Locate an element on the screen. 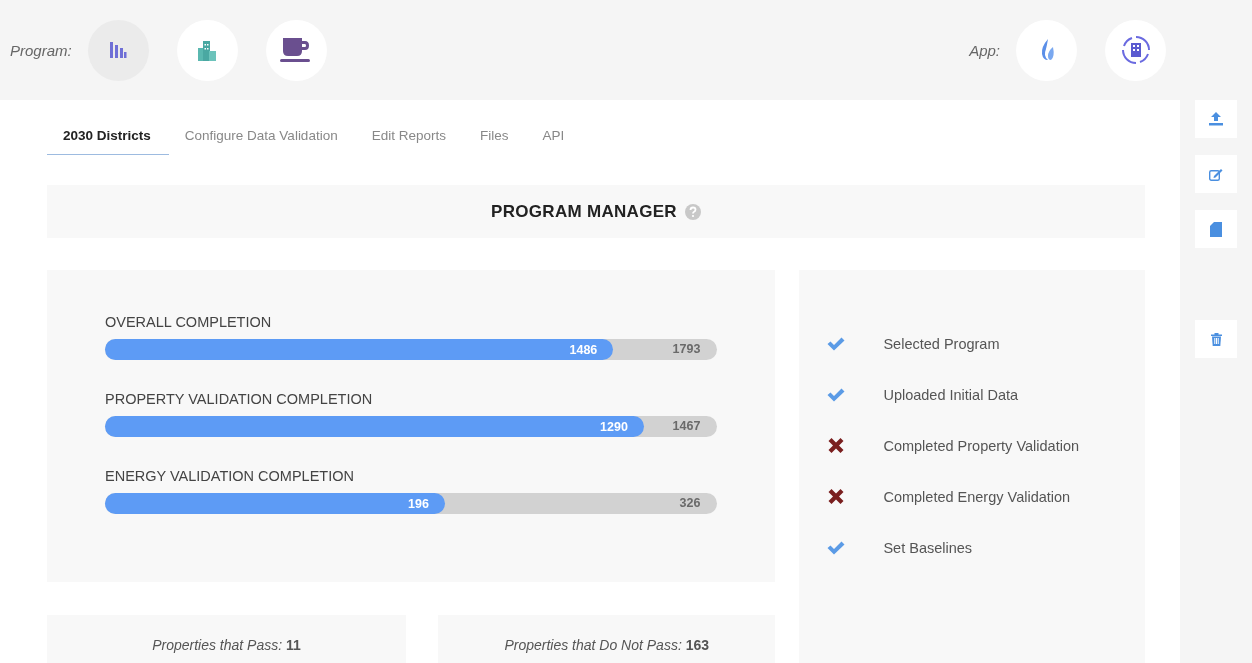 The image size is (1252, 663). upload-button is located at coordinates (1216, 119).